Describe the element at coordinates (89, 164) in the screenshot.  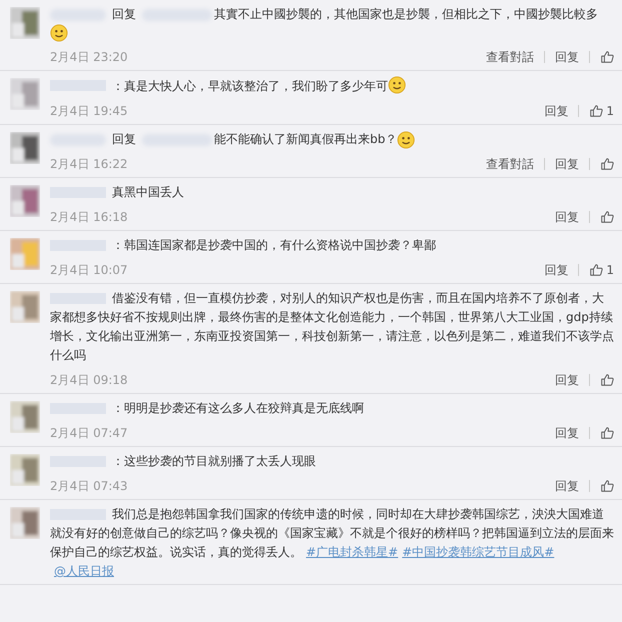
I see `comment-date: 2月4日 16:22` at that location.